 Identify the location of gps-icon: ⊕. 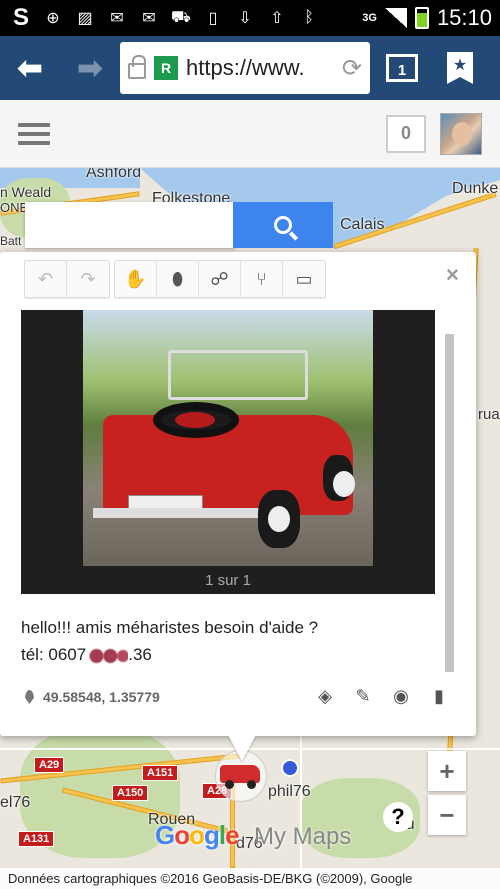
(53, 18).